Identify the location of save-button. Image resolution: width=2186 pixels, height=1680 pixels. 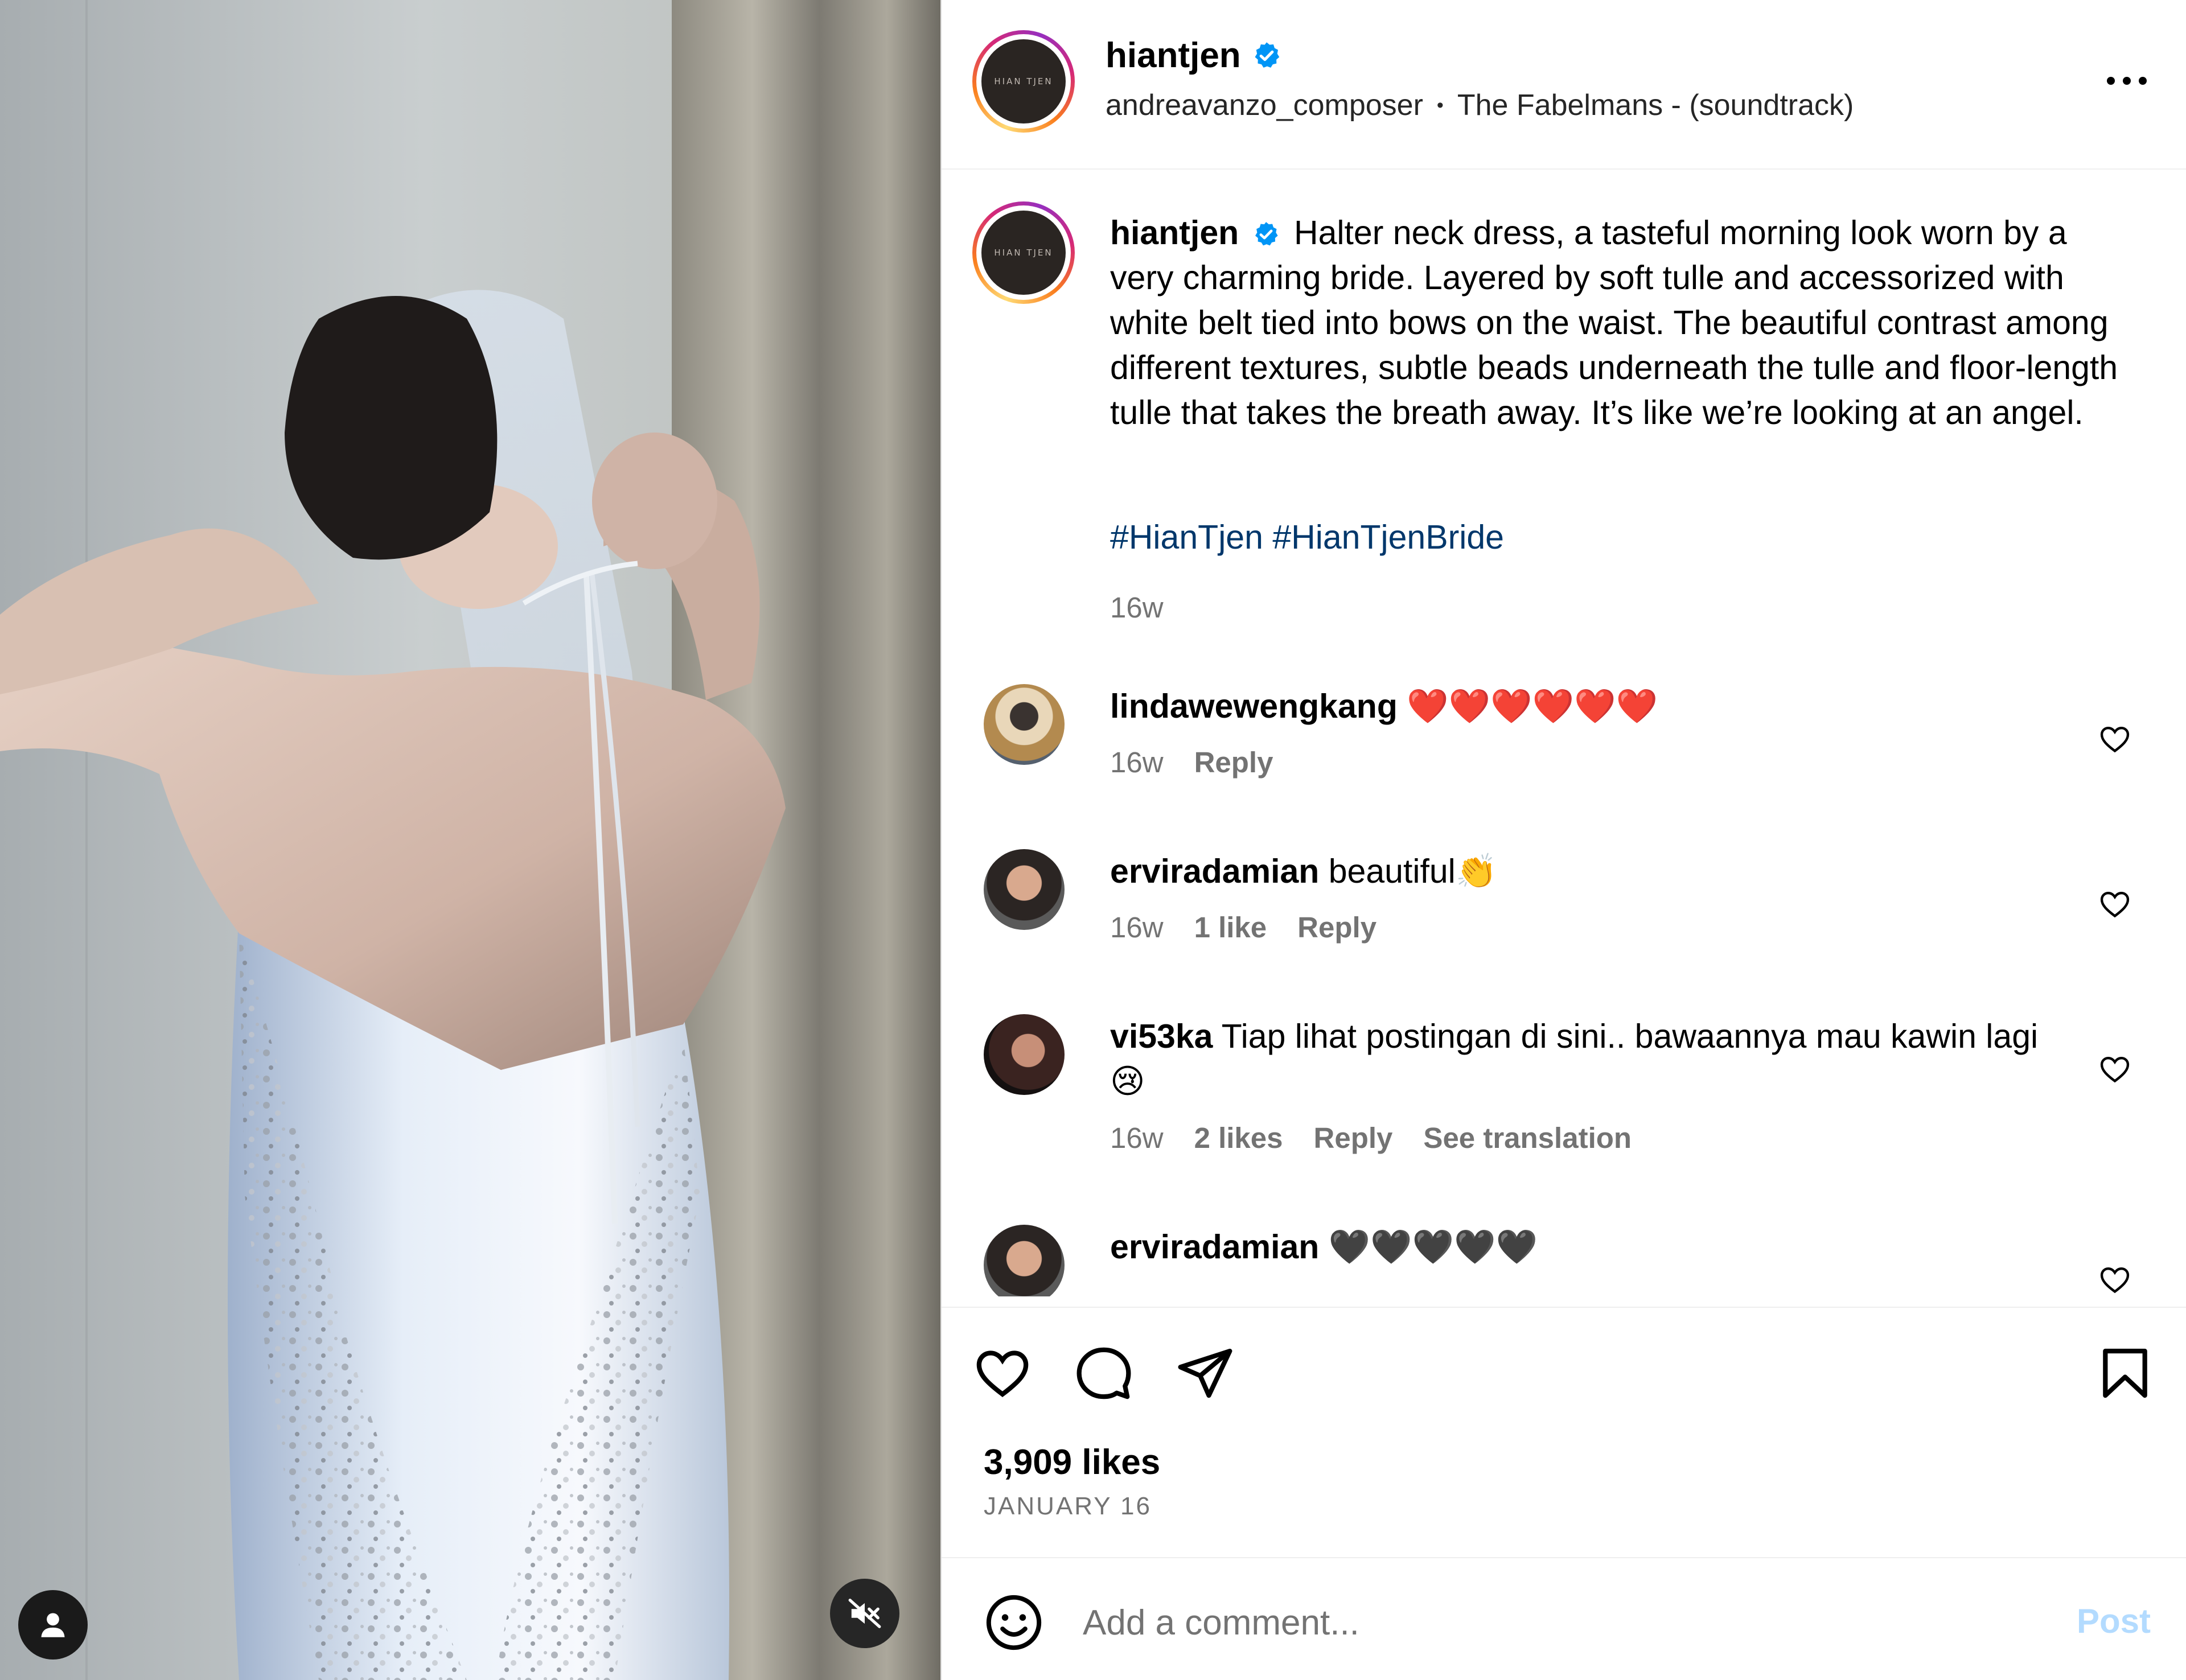
(2125, 1373).